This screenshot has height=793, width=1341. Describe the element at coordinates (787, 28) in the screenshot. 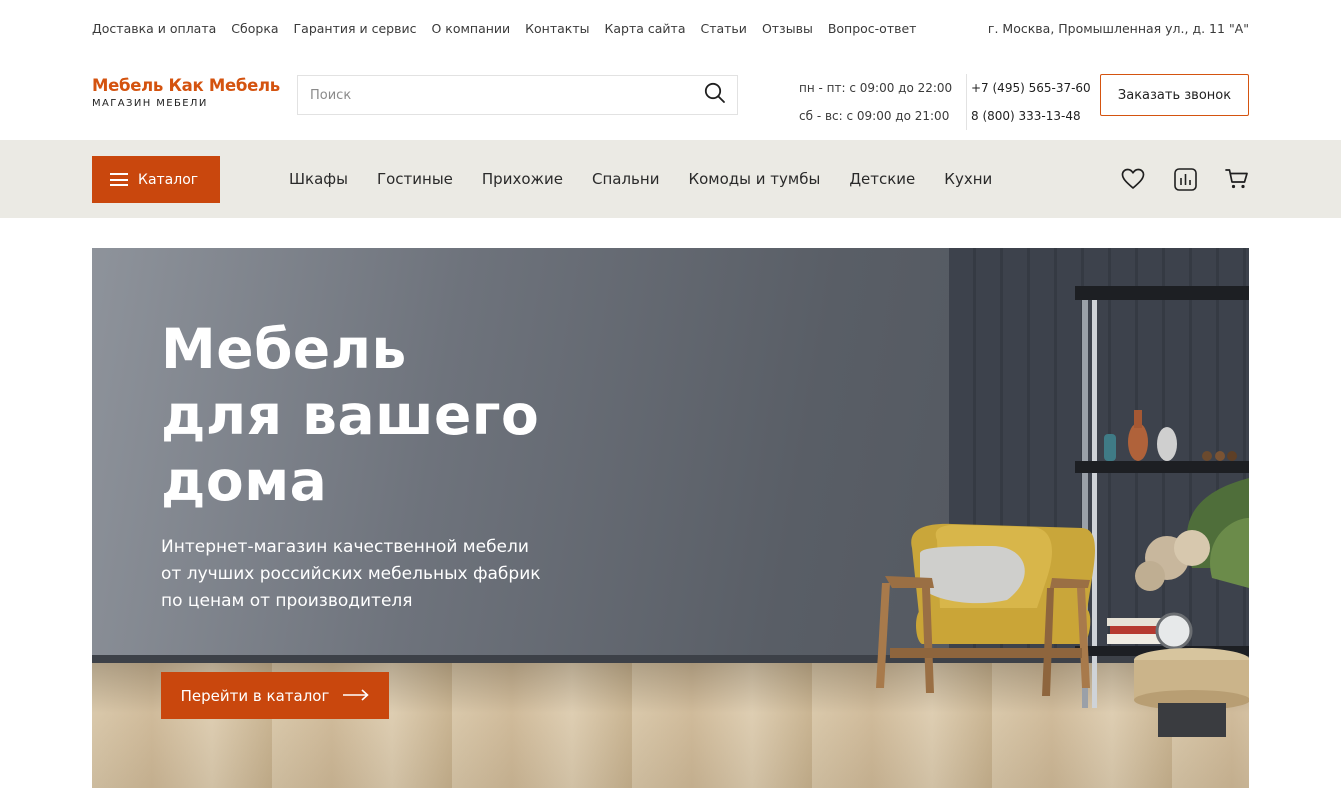

I see `top-link-reviews: Отзывы` at that location.